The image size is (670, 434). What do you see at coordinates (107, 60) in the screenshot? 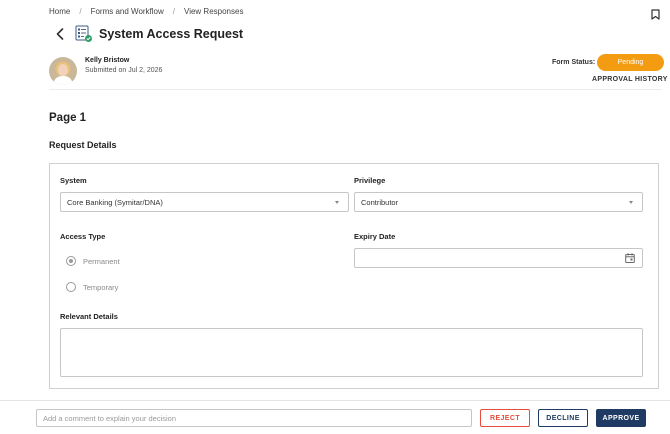
I see `submitter-name: Kelly Bristow` at bounding box center [107, 60].